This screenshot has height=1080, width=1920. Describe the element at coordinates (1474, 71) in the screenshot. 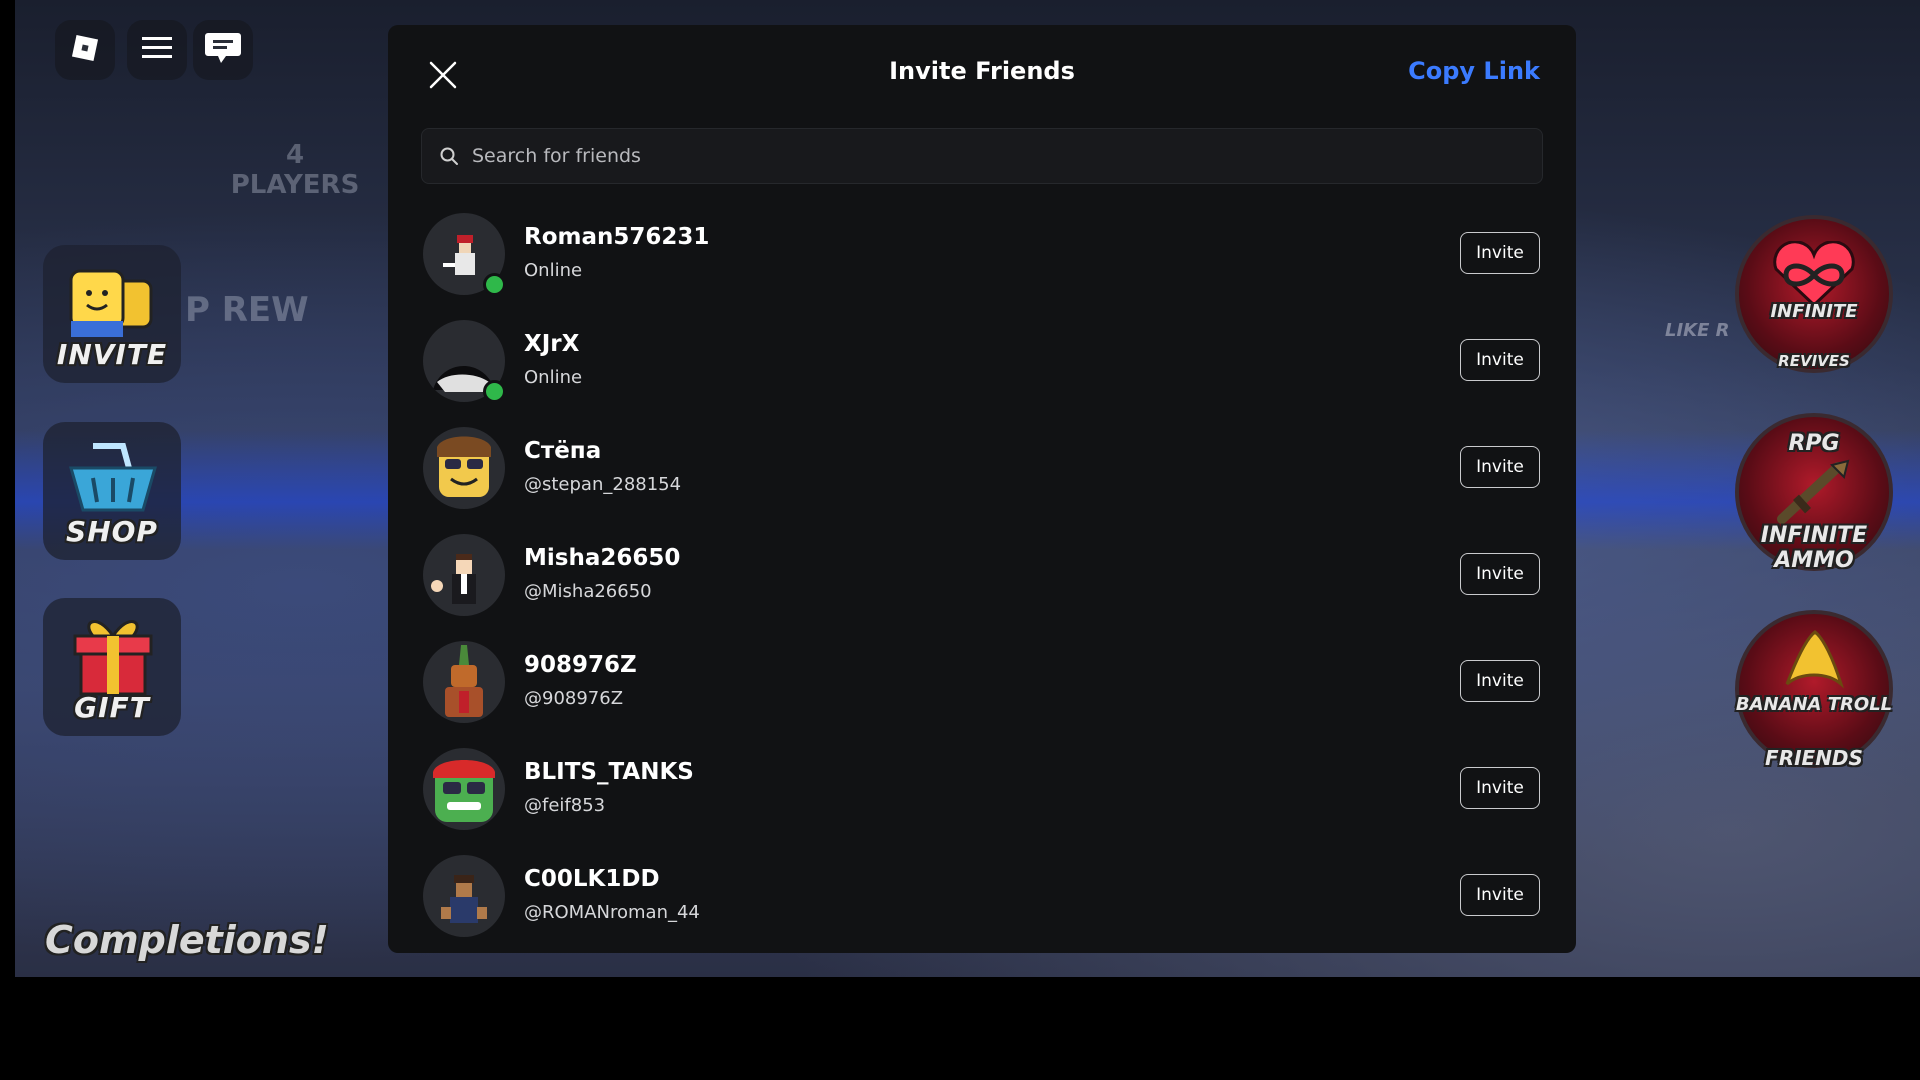

I see `copy-link-button: Copy Link` at that location.